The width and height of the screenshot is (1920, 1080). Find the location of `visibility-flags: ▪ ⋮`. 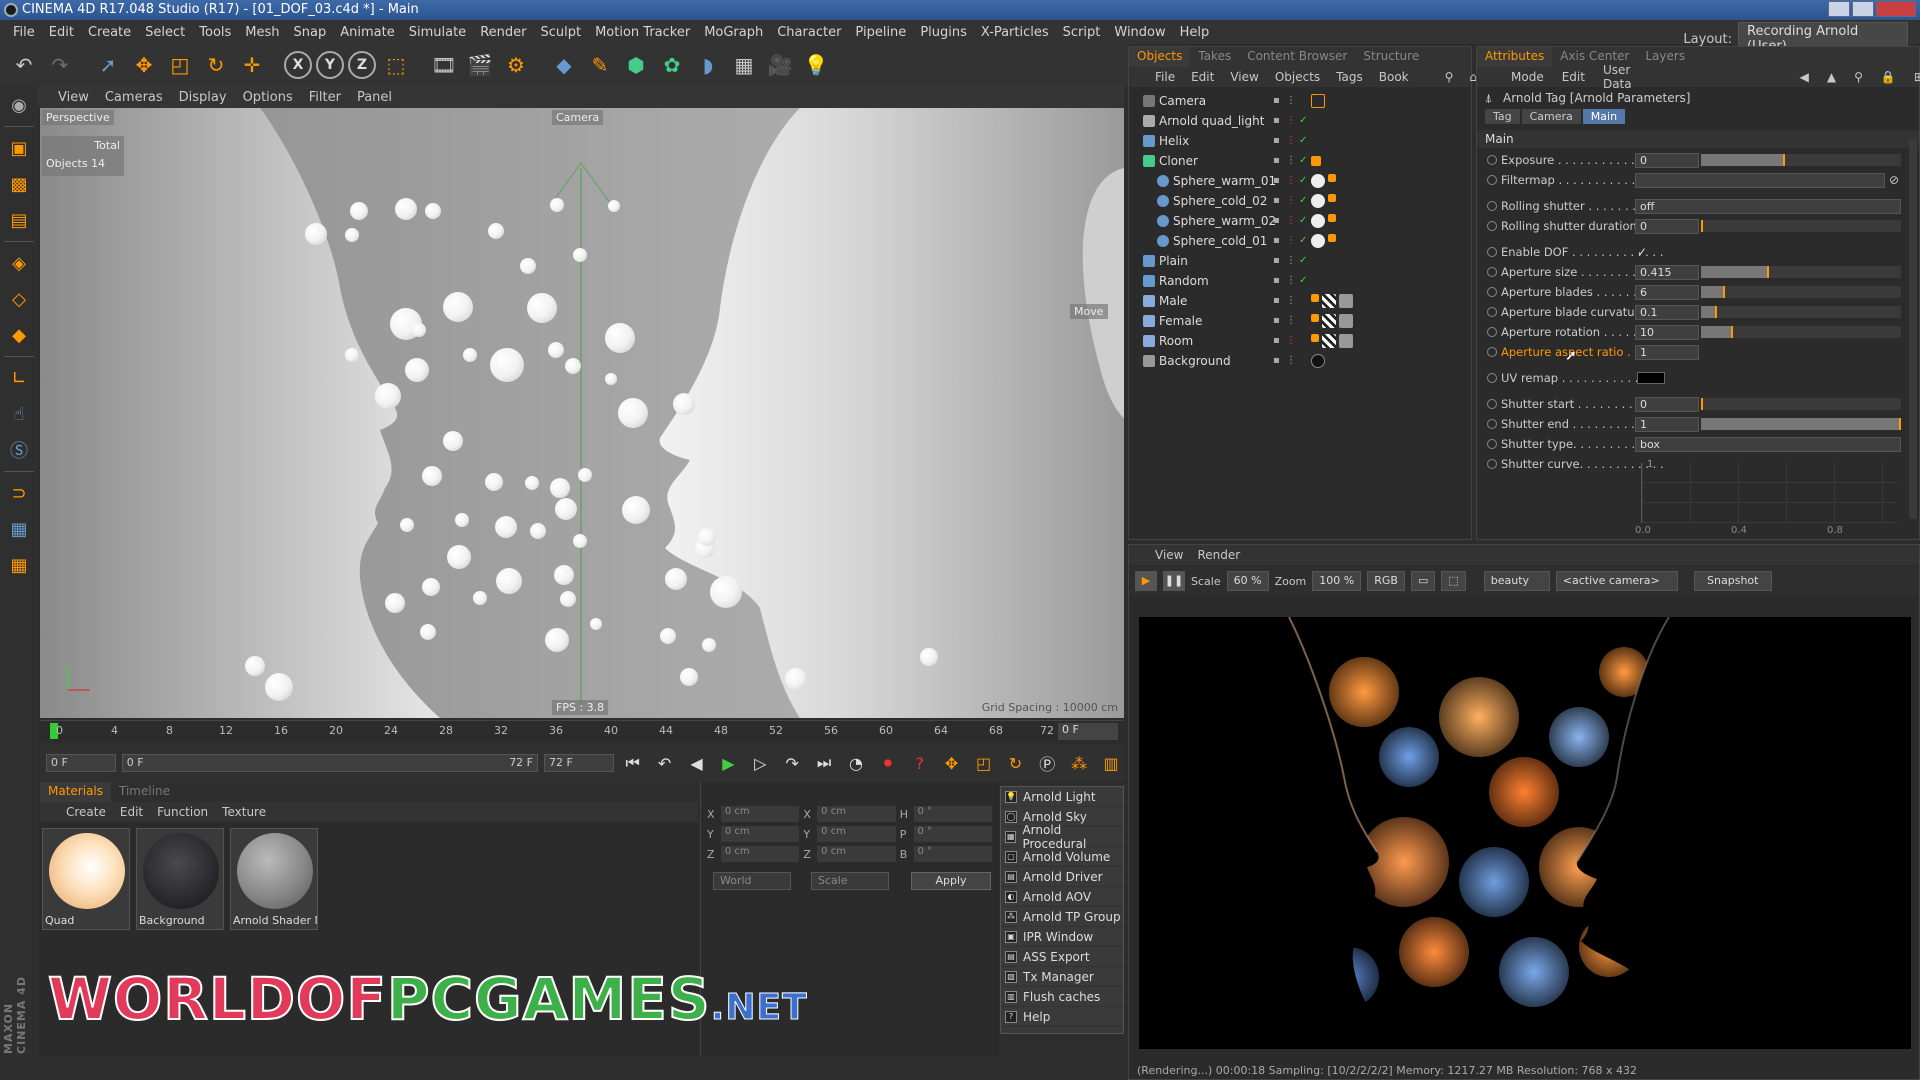

visibility-flags: ▪ ⋮ is located at coordinates (1284, 321).